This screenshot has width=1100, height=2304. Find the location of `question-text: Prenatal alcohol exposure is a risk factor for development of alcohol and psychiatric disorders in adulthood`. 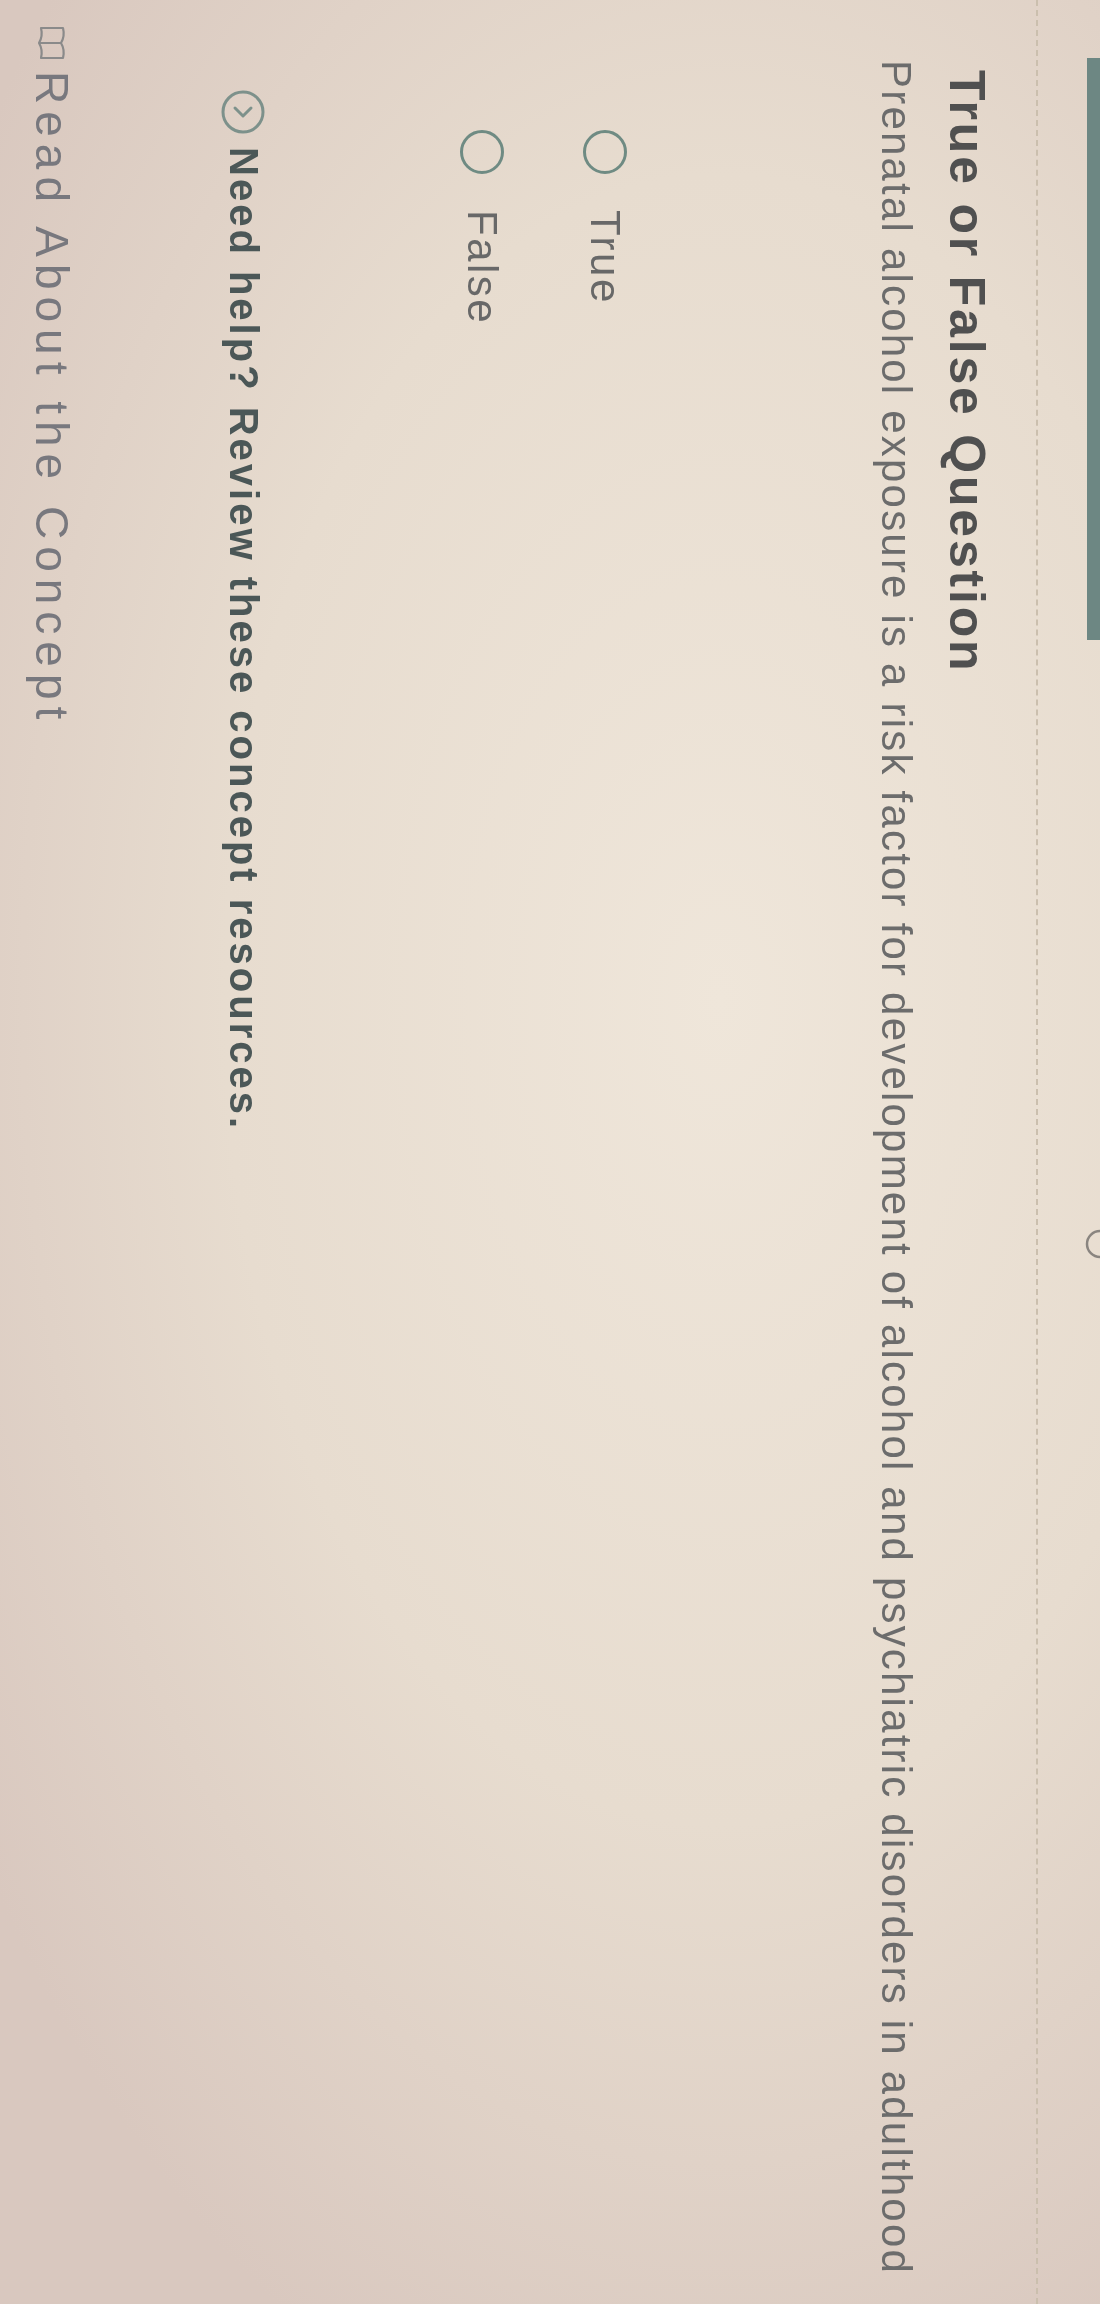

question-text: Prenatal alcohol exposure is a risk factor for development of alcohol and psychiatric disorders in adulthood is located at coordinates (895, 1168).